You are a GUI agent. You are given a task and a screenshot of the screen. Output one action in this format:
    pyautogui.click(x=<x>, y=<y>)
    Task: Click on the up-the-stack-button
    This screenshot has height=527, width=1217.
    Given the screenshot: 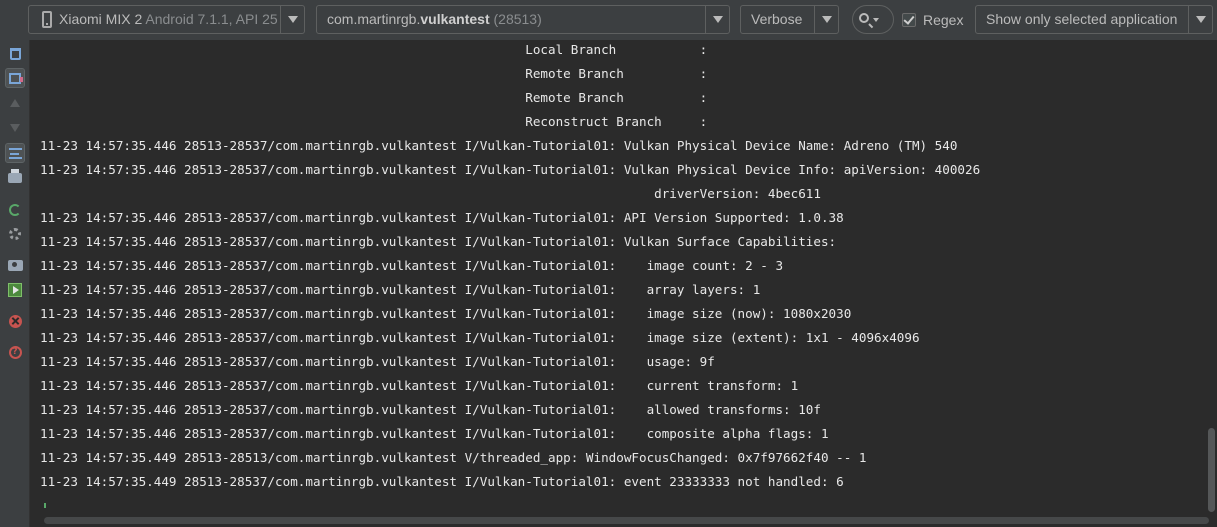 What is the action you would take?
    pyautogui.click(x=15, y=103)
    